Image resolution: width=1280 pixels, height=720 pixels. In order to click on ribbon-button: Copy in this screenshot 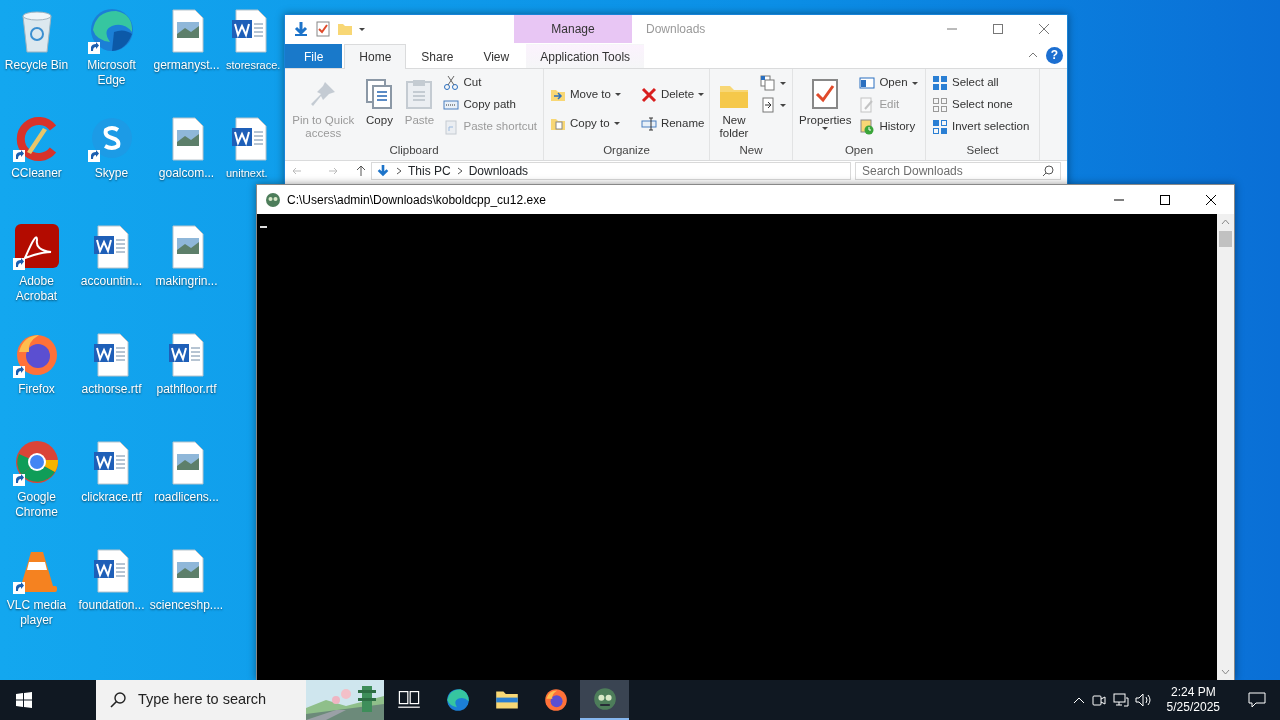, I will do `click(379, 100)`.